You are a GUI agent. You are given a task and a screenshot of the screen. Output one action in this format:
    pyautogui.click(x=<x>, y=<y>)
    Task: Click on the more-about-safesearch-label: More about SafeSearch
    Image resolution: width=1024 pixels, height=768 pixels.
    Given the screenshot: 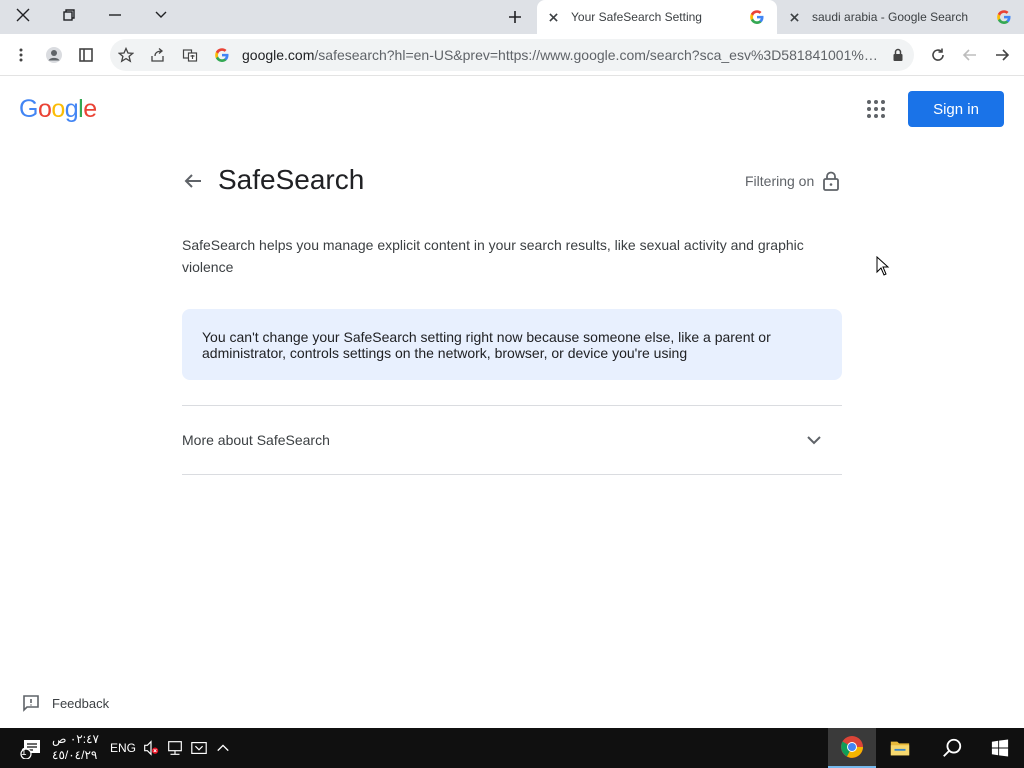 What is the action you would take?
    pyautogui.click(x=256, y=440)
    